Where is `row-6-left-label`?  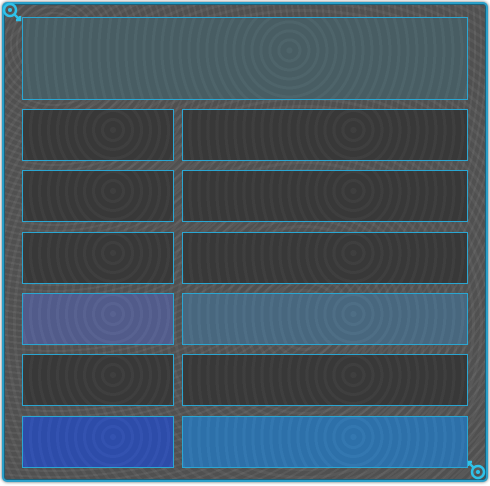 row-6-left-label is located at coordinates (98, 423).